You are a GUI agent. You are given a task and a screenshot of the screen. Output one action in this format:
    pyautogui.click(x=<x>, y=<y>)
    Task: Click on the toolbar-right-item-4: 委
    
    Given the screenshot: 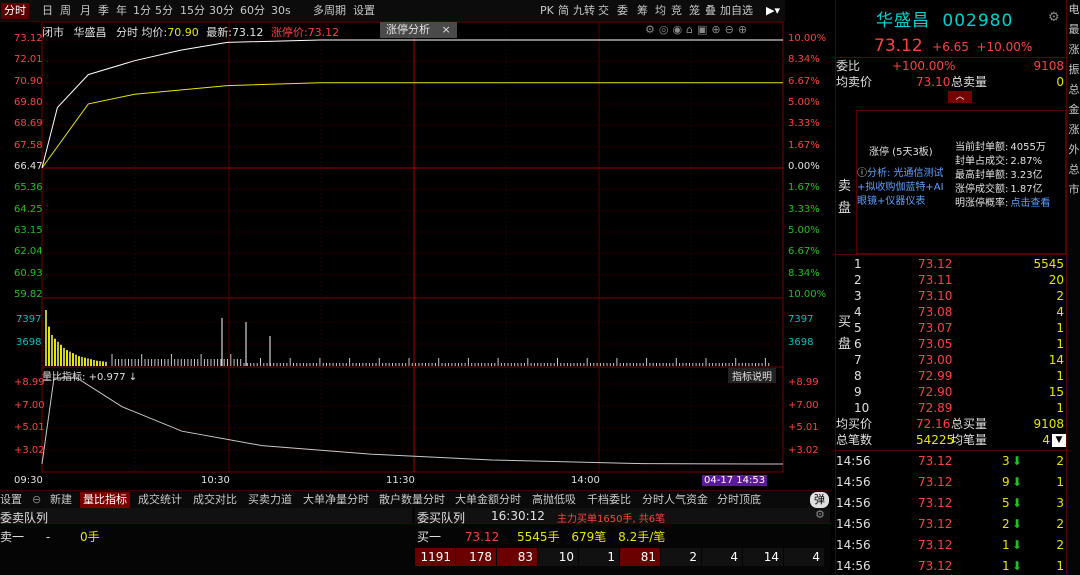 What is the action you would take?
    pyautogui.click(x=622, y=11)
    